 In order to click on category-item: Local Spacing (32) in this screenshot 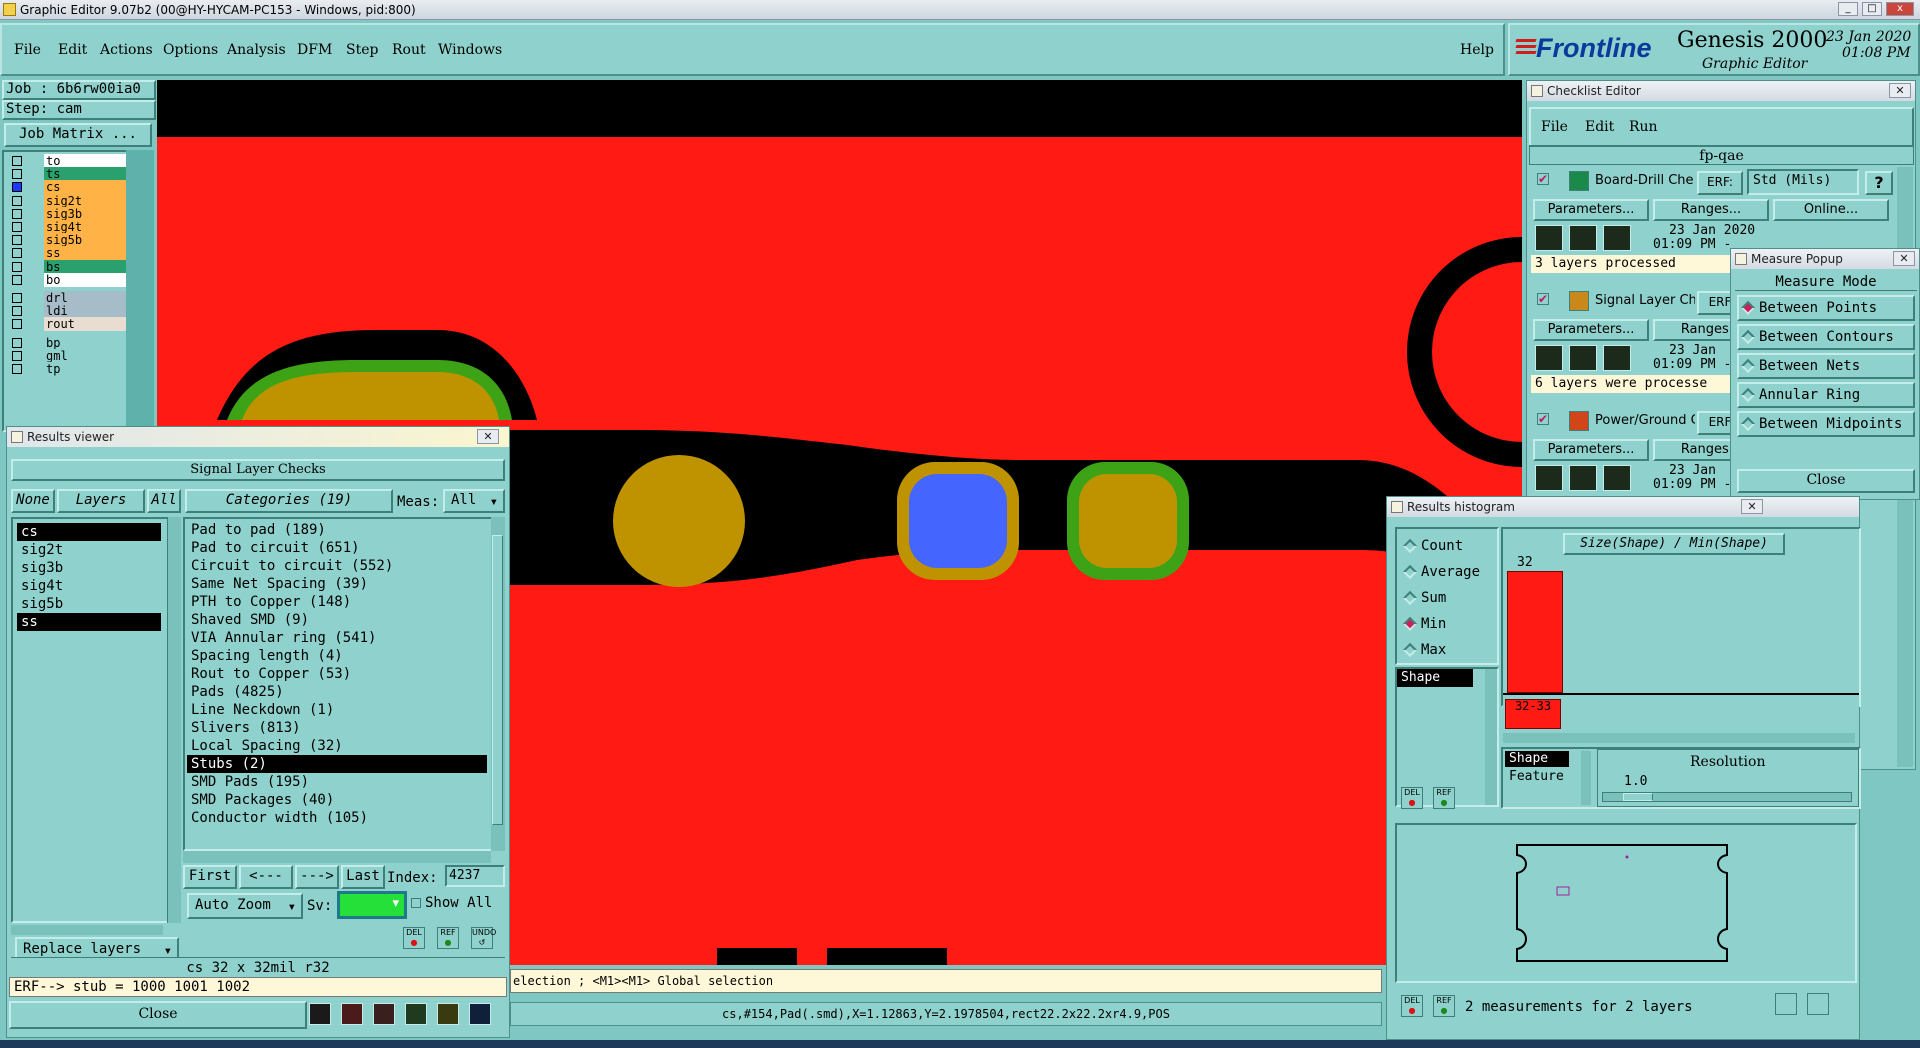, I will do `click(337, 746)`.